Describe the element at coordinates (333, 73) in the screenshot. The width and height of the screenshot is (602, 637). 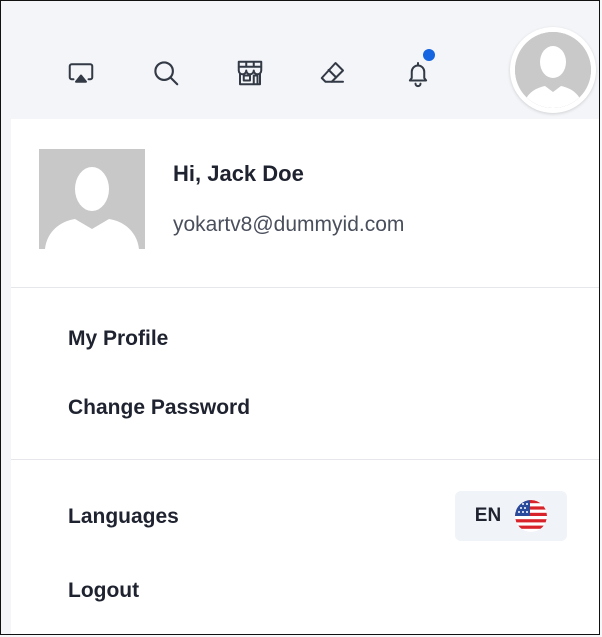
I see `eraser-icon` at that location.